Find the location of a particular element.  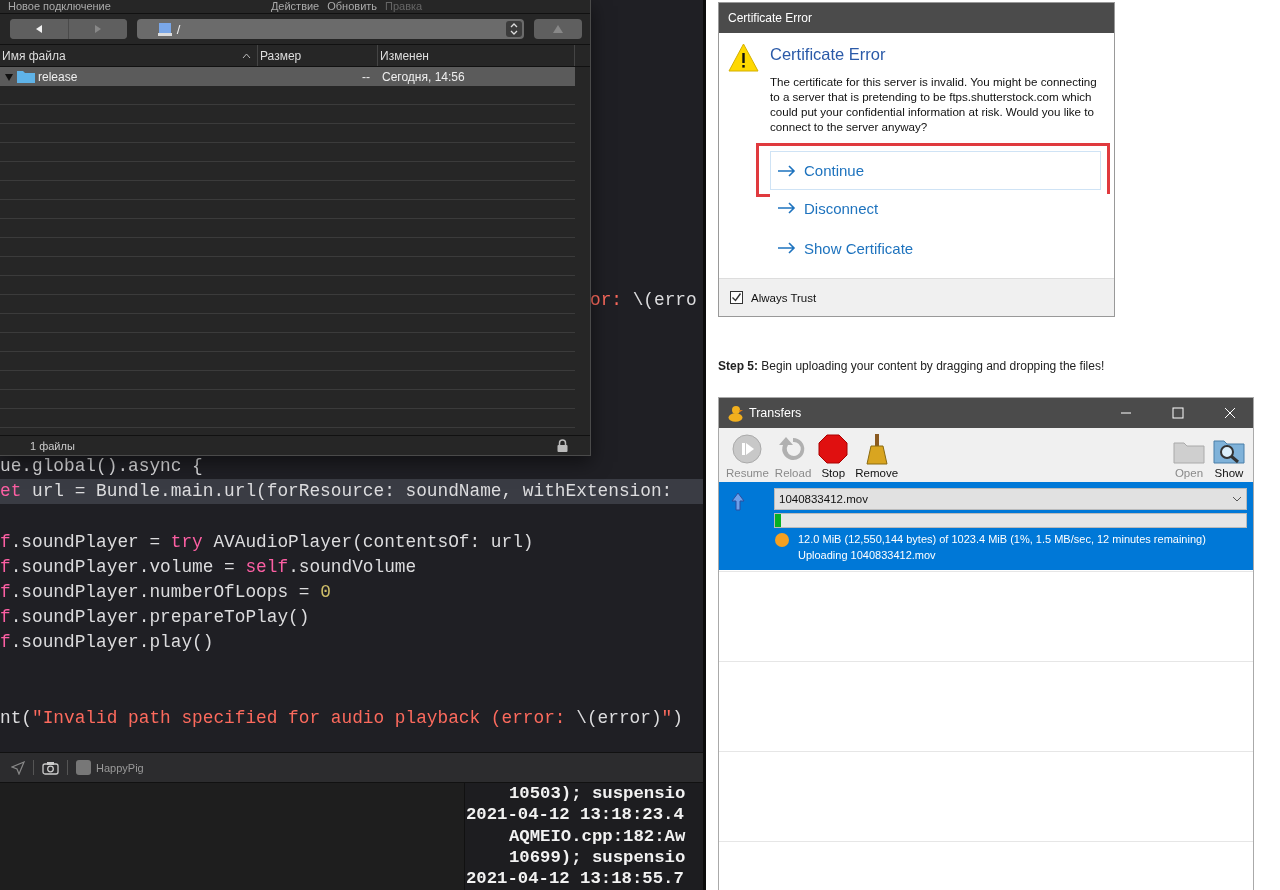

dialog-heading: Certificate Error is located at coordinates (828, 54).